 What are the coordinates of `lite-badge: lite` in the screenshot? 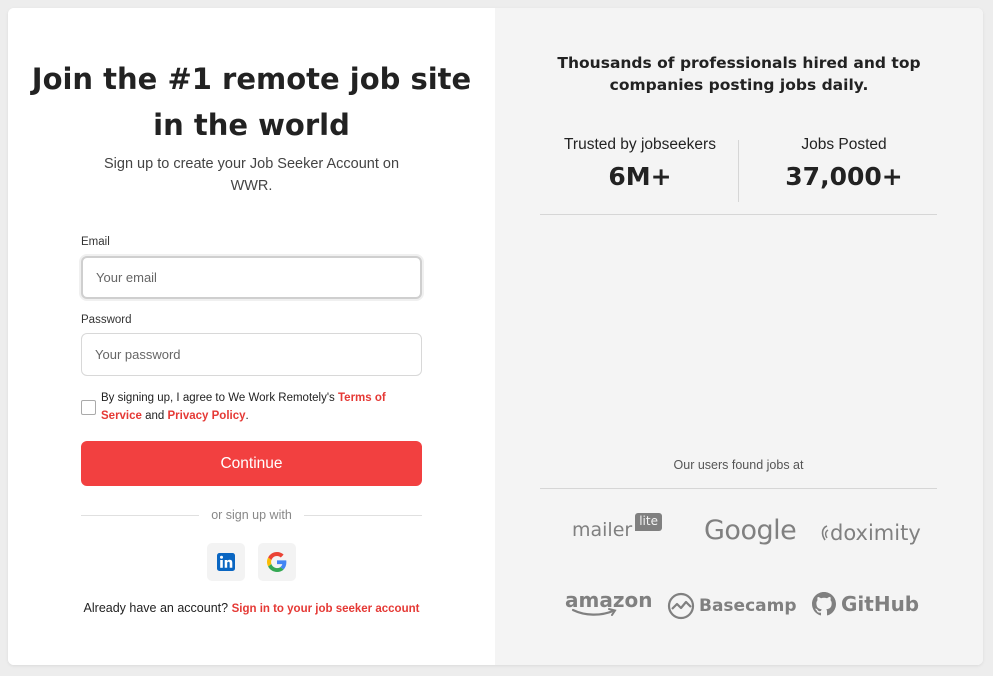 It's located at (648, 522).